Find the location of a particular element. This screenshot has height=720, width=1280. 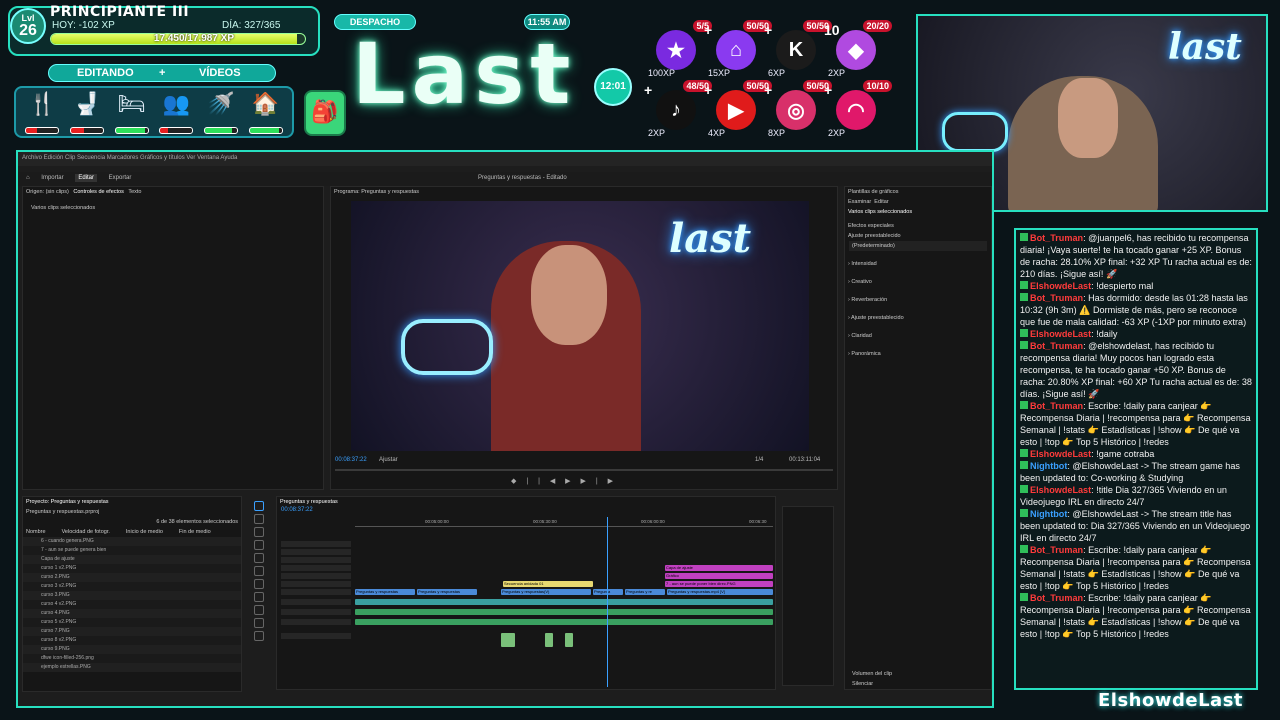

timeline-clip: Pregunta is located at coordinates (608, 592).